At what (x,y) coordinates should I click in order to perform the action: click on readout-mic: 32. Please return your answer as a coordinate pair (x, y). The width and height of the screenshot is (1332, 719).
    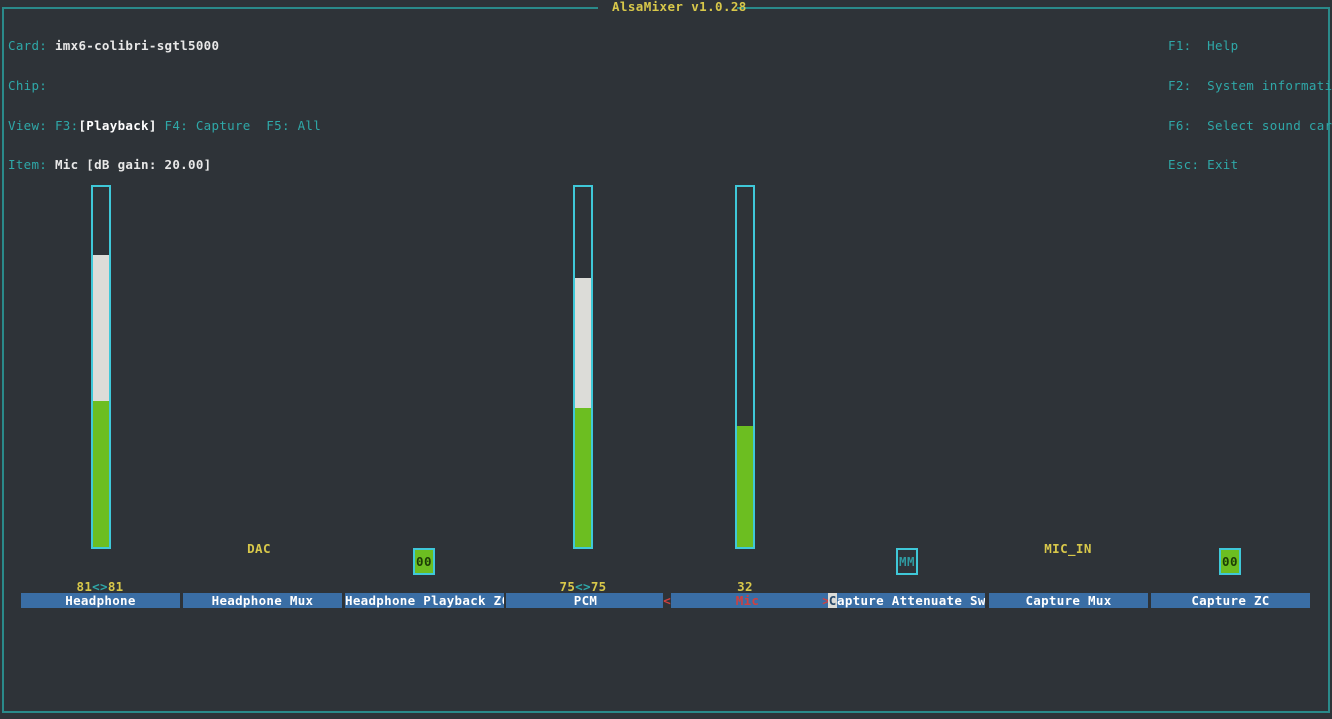
    Looking at the image, I should click on (745, 587).